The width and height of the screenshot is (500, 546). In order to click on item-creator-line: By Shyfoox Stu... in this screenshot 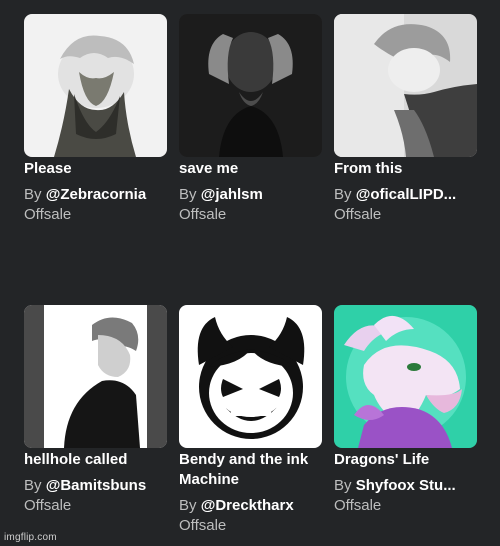, I will do `click(406, 486)`.